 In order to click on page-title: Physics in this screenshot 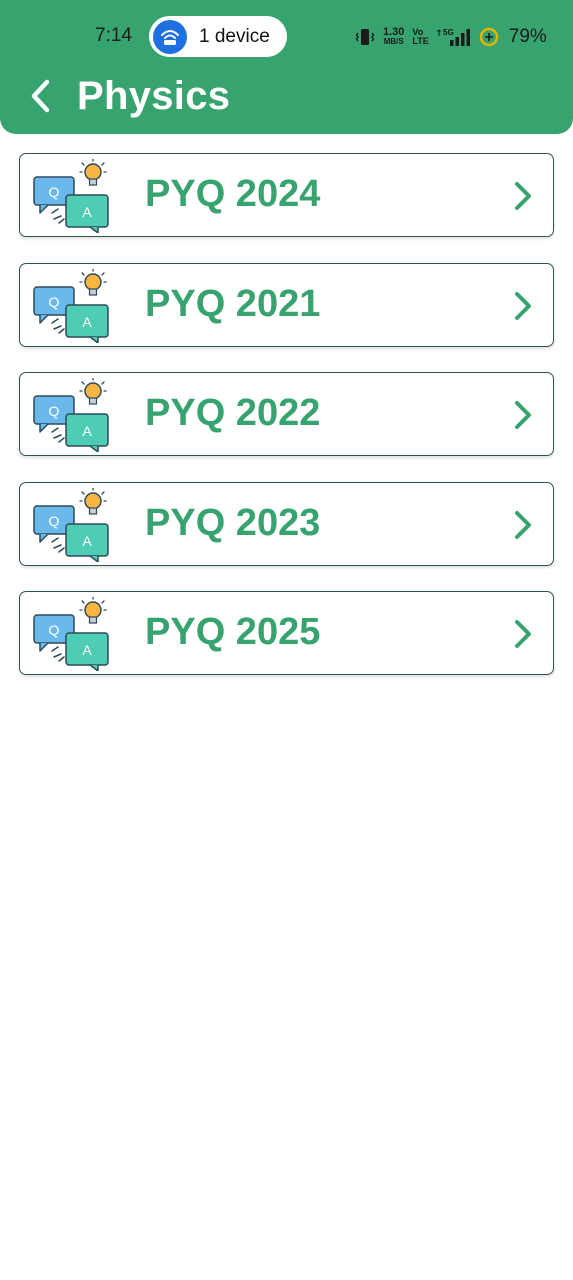, I will do `click(154, 96)`.